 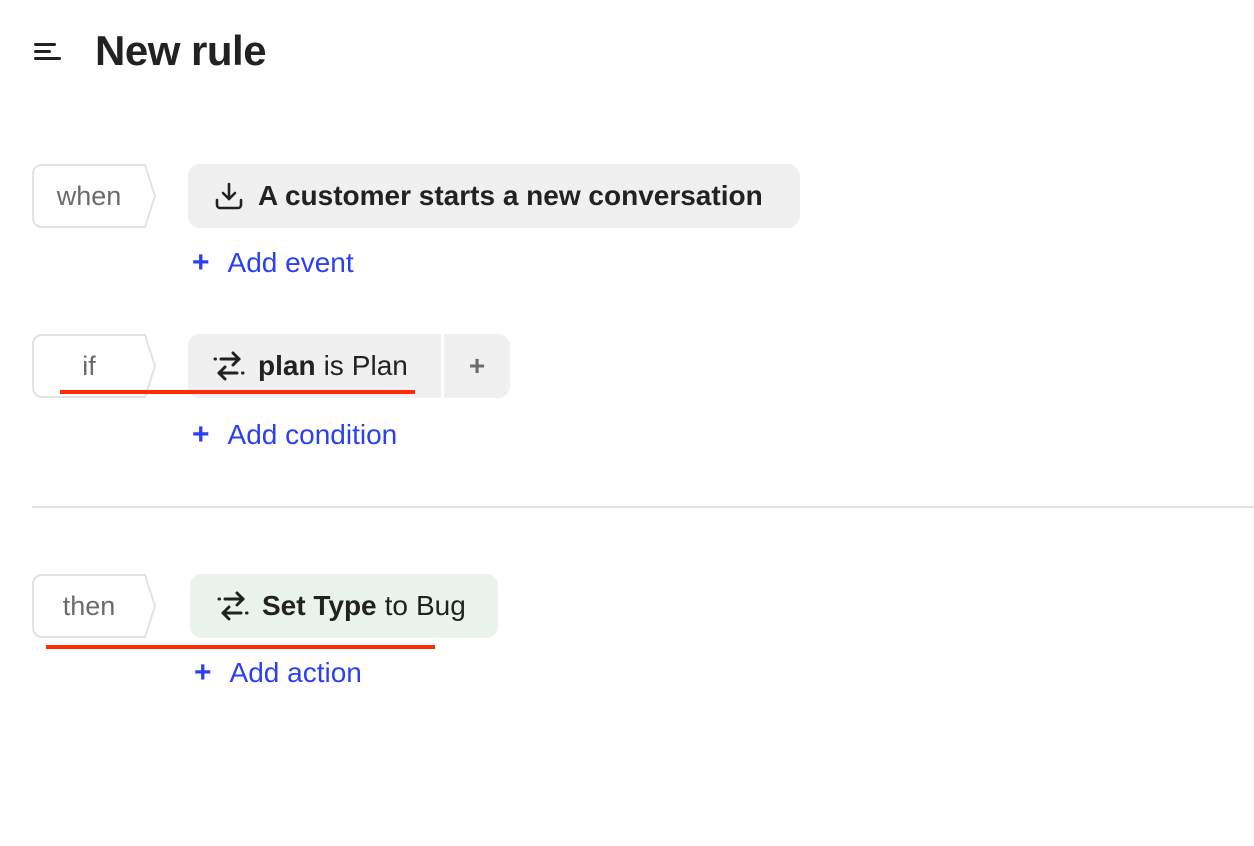 What do you see at coordinates (510, 195) in the screenshot?
I see `event-text: A customer starts a new conversation` at bounding box center [510, 195].